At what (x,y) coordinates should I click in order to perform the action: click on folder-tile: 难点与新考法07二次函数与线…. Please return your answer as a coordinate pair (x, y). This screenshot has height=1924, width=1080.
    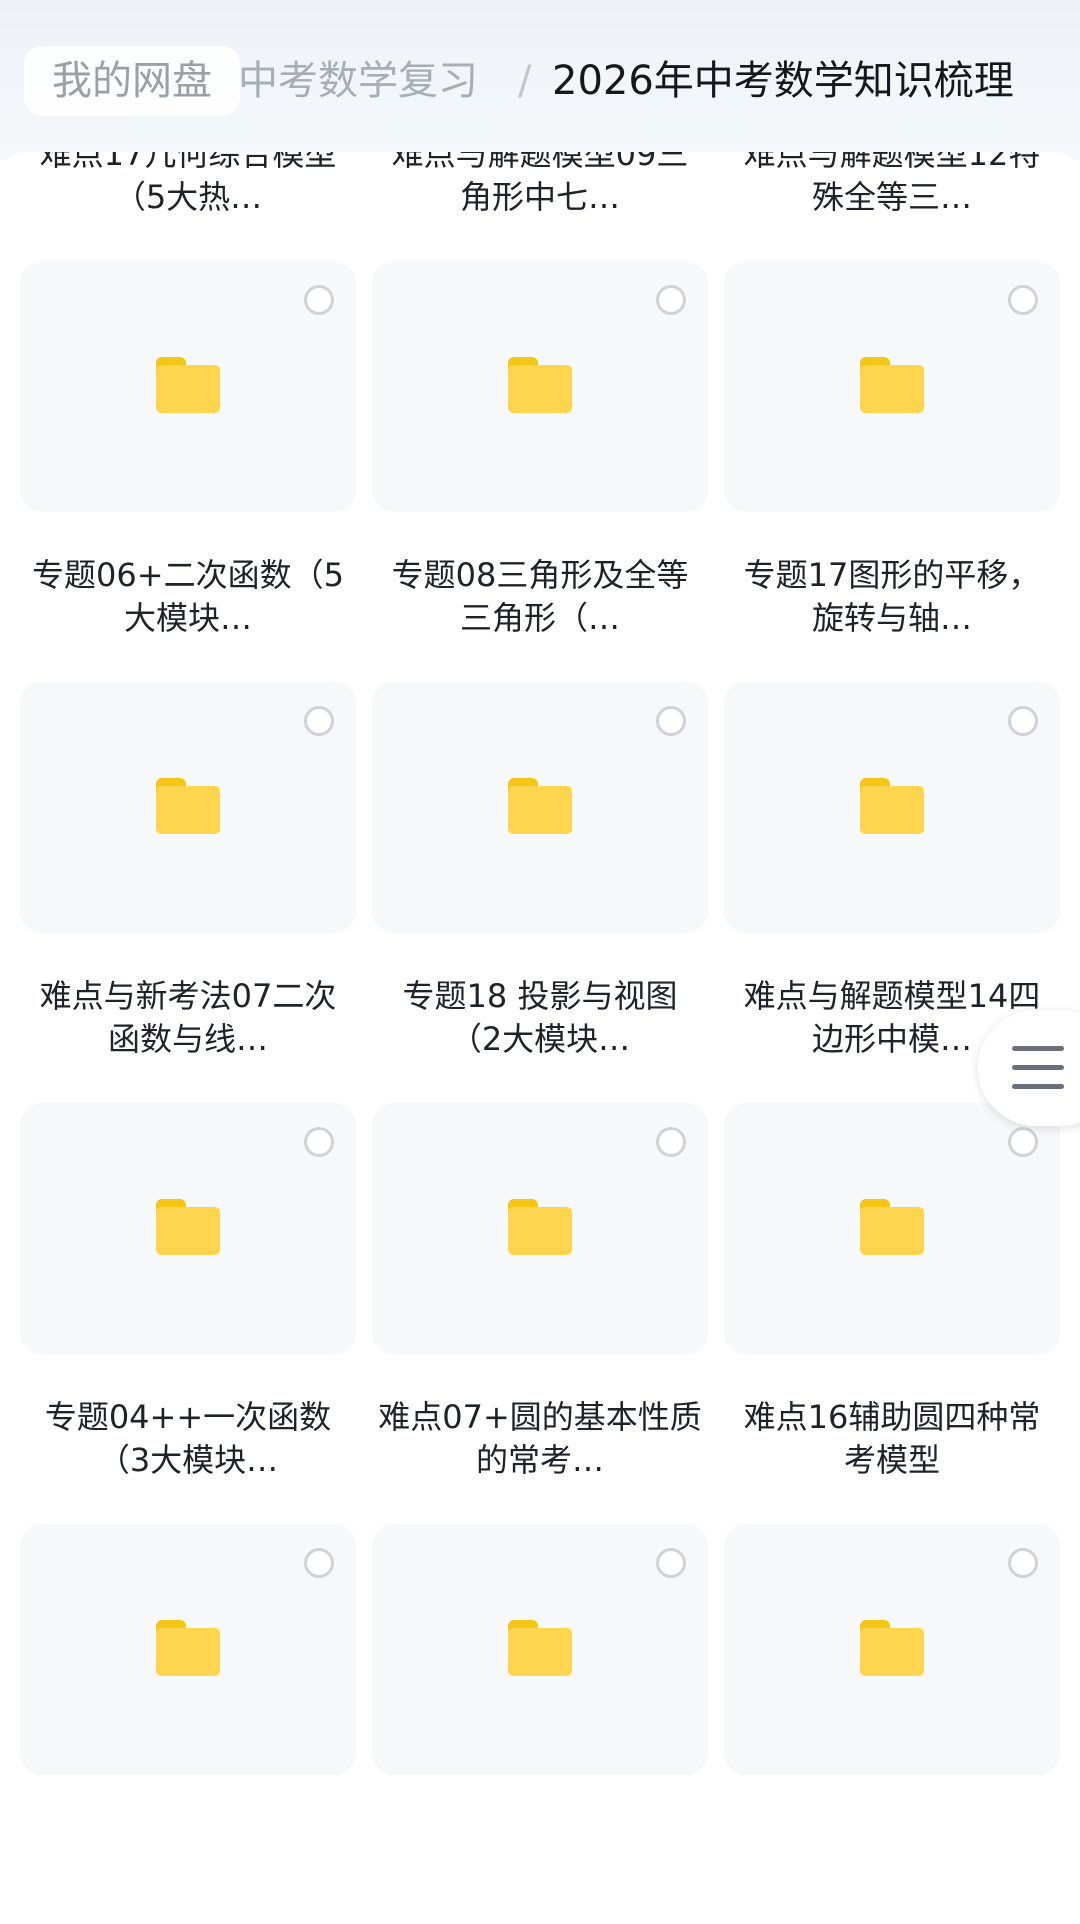
    Looking at the image, I should click on (188, 892).